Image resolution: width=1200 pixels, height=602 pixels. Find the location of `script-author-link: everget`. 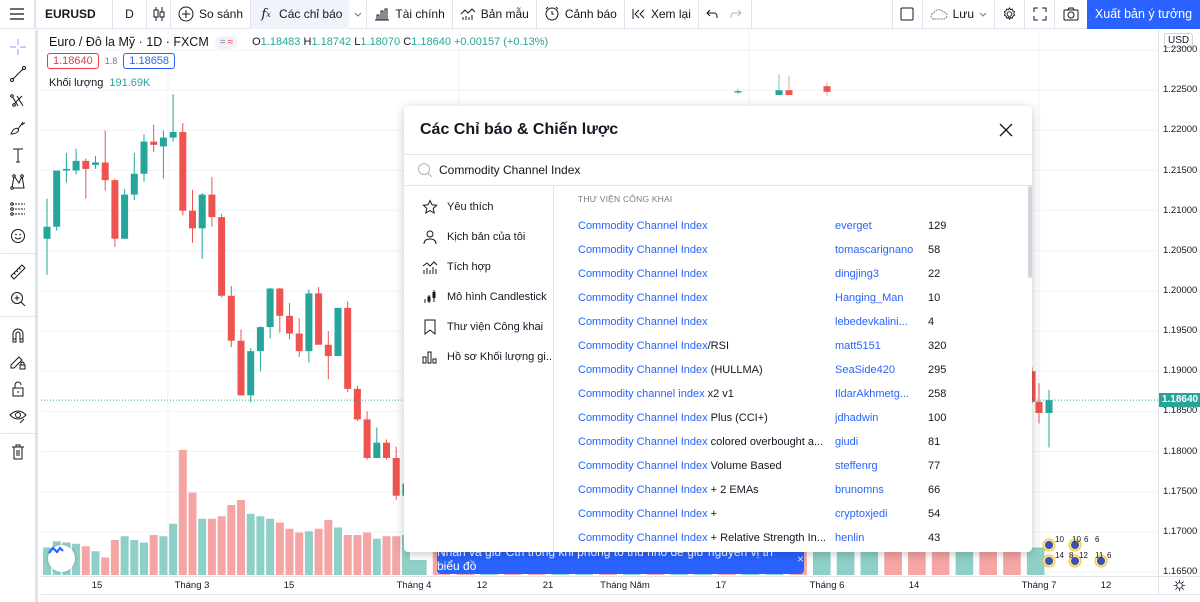

script-author-link: everget is located at coordinates (881, 226).